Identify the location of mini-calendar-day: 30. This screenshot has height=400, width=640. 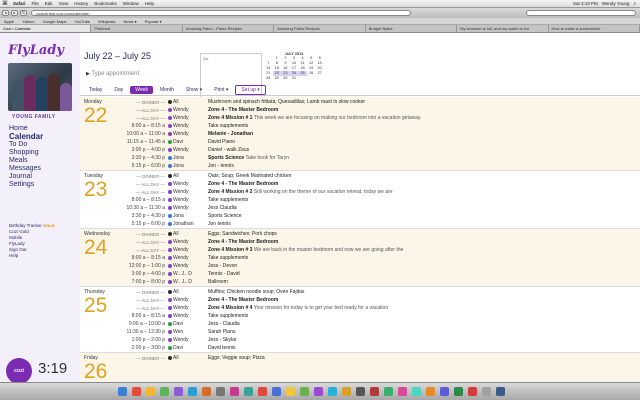
(285, 78).